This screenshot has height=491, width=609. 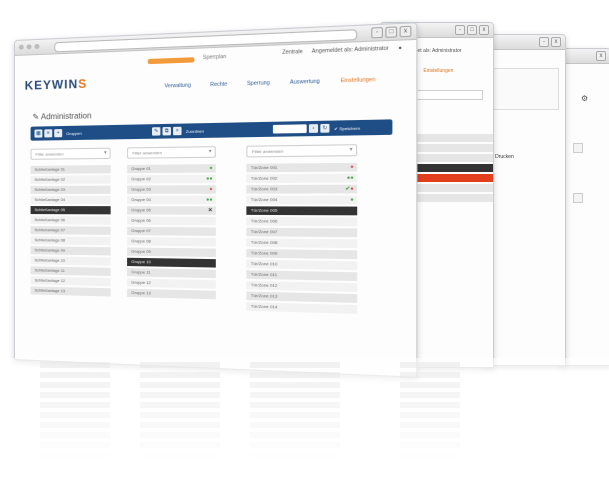 What do you see at coordinates (62, 116) in the screenshot?
I see `page-title: ✎ Administration` at bounding box center [62, 116].